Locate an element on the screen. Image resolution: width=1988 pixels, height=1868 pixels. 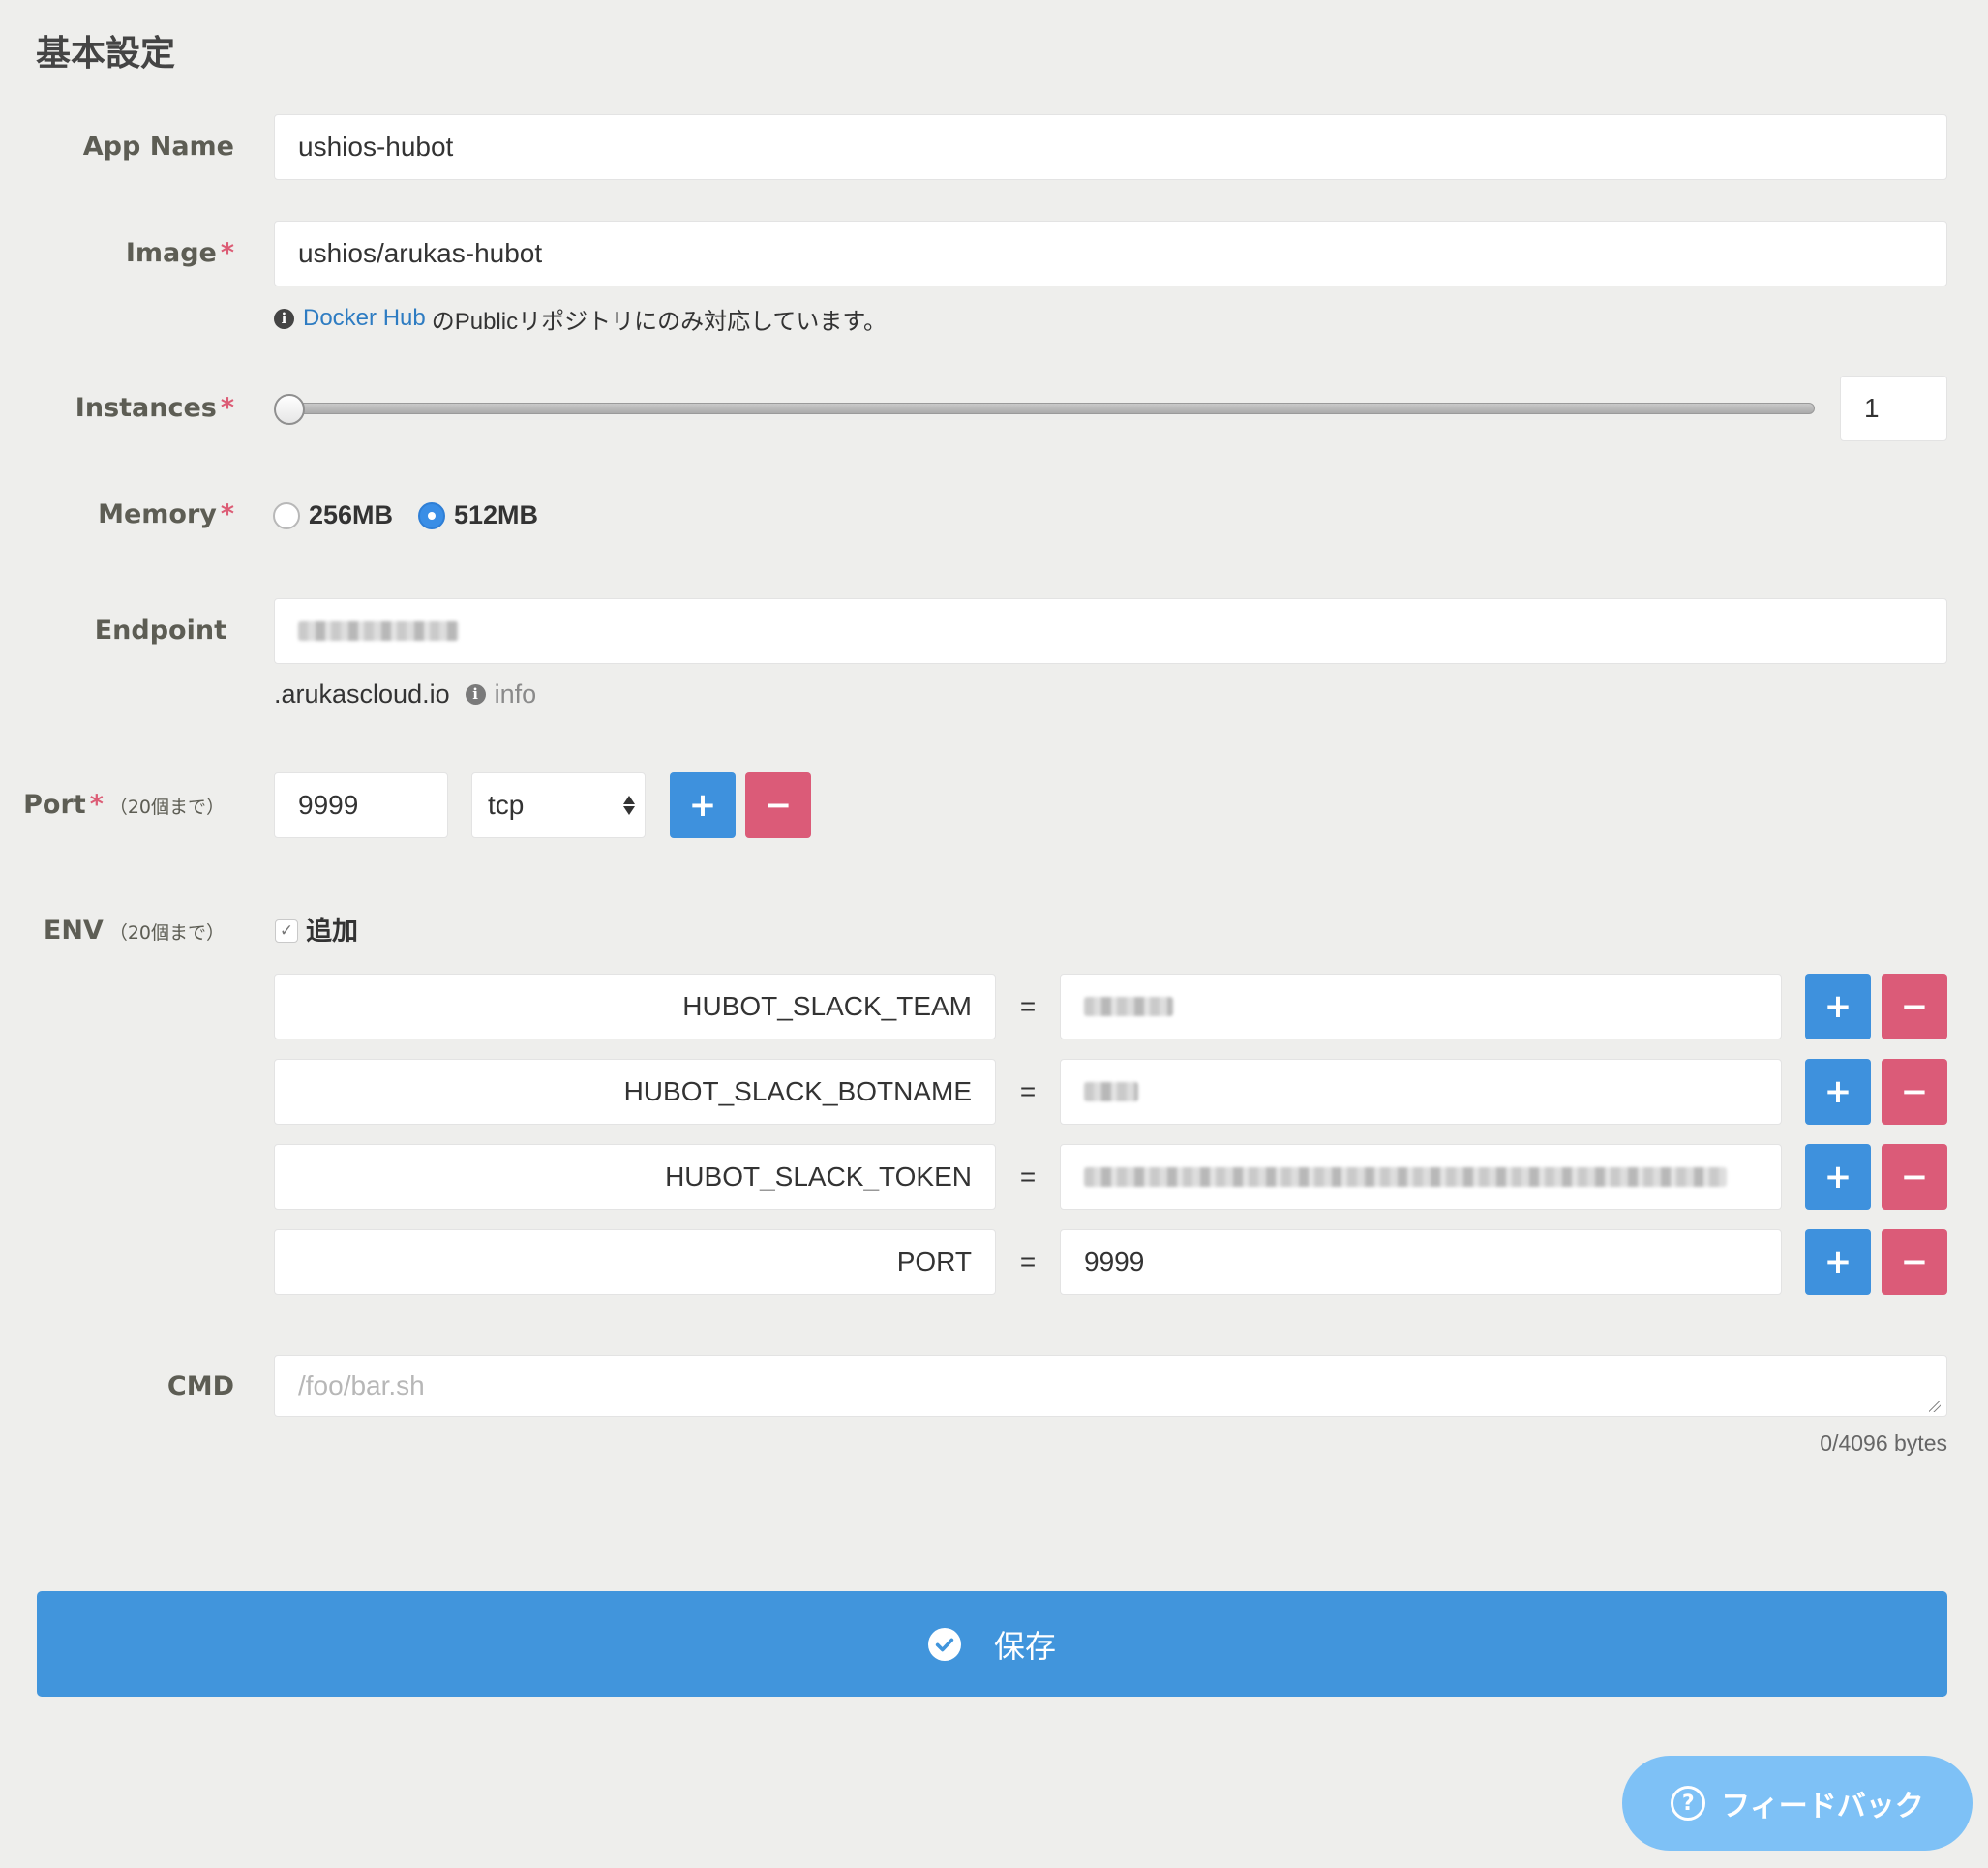
endpoint-label: Endpoint is located at coordinates (160, 631).